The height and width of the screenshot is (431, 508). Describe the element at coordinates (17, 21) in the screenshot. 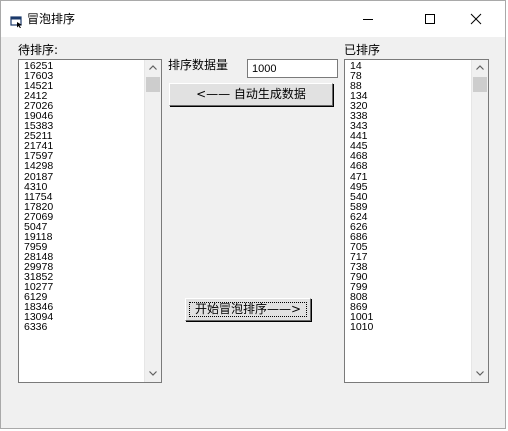

I see `app-window-icon` at that location.